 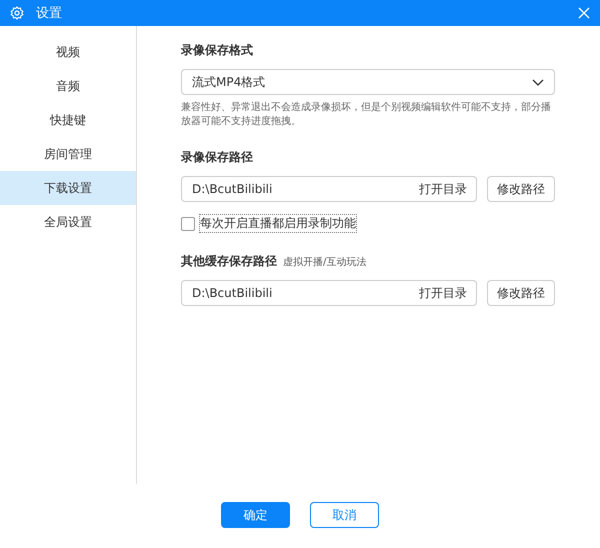 What do you see at coordinates (324, 262) in the screenshot?
I see `section-note: 虚拟开播/互动玩法` at bounding box center [324, 262].